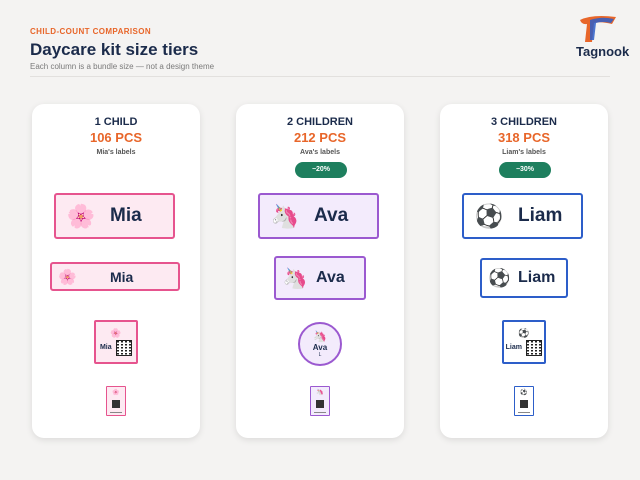 Image resolution: width=640 pixels, height=480 pixels. Describe the element at coordinates (524, 152) in the screenshot. I see `tier-owner: Liam's labels` at that location.